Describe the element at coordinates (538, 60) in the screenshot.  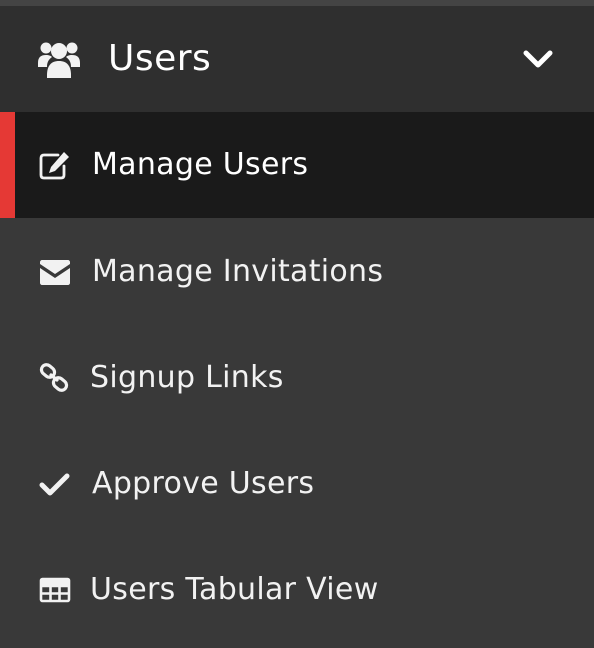
I see `chevron-down-icon` at that location.